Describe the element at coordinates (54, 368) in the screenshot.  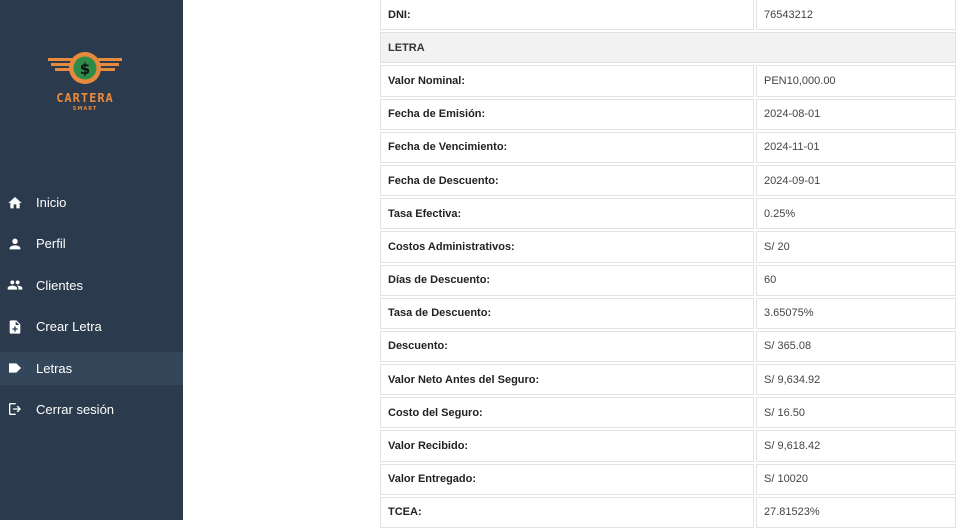
I see `sidebar-item-label: Letras` at that location.